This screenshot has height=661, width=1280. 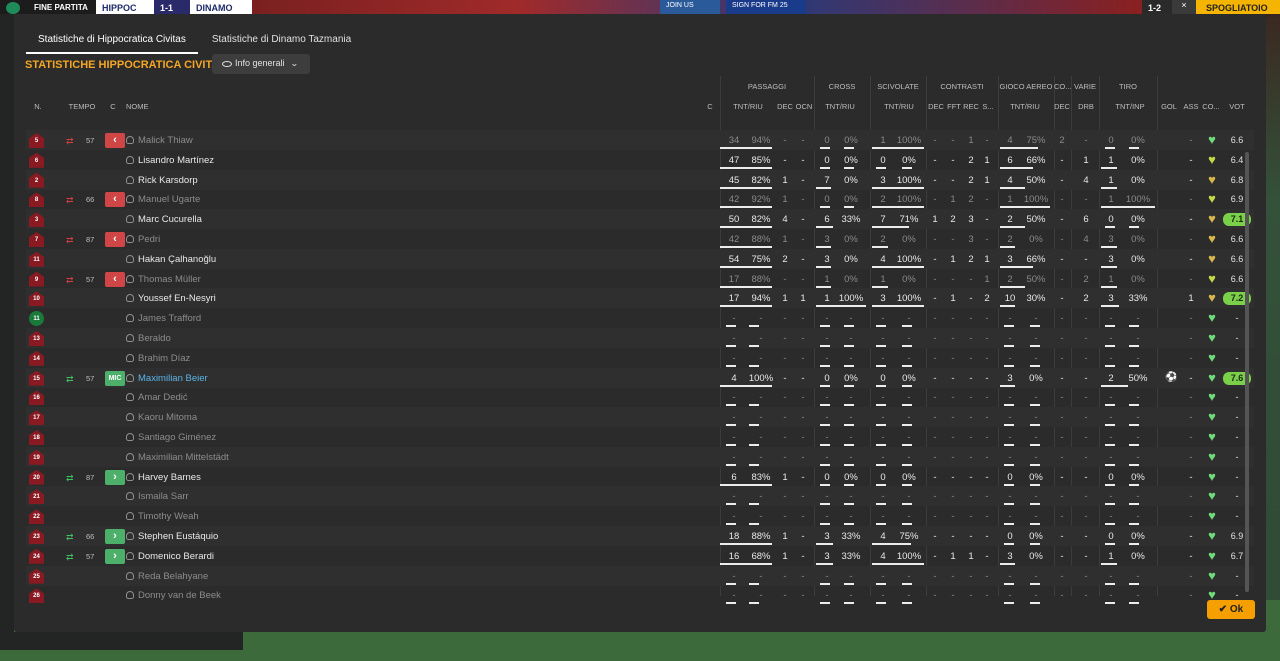 I want to click on player-name: Youssef En-Nesyri, so click(x=171, y=298).